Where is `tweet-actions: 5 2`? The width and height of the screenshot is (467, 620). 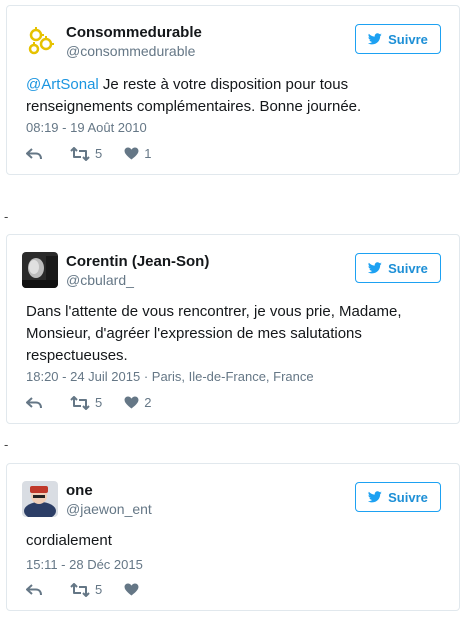 tweet-actions: 5 2 is located at coordinates (88, 402).